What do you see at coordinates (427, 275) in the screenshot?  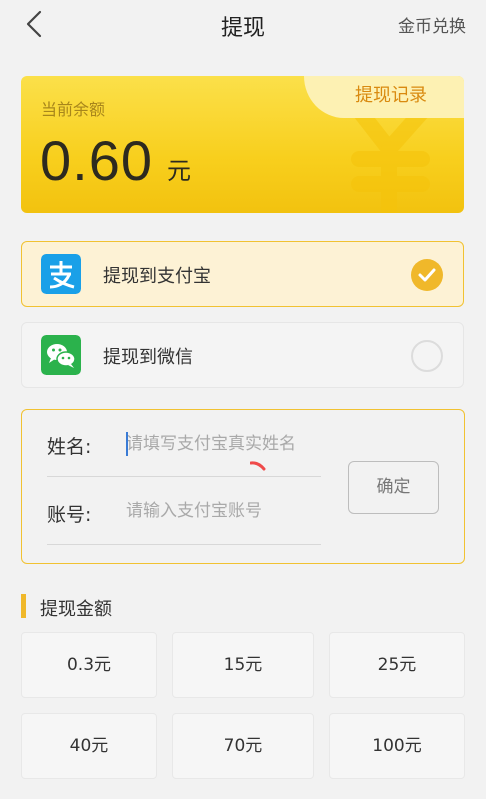 I see `radio-checked-icon` at bounding box center [427, 275].